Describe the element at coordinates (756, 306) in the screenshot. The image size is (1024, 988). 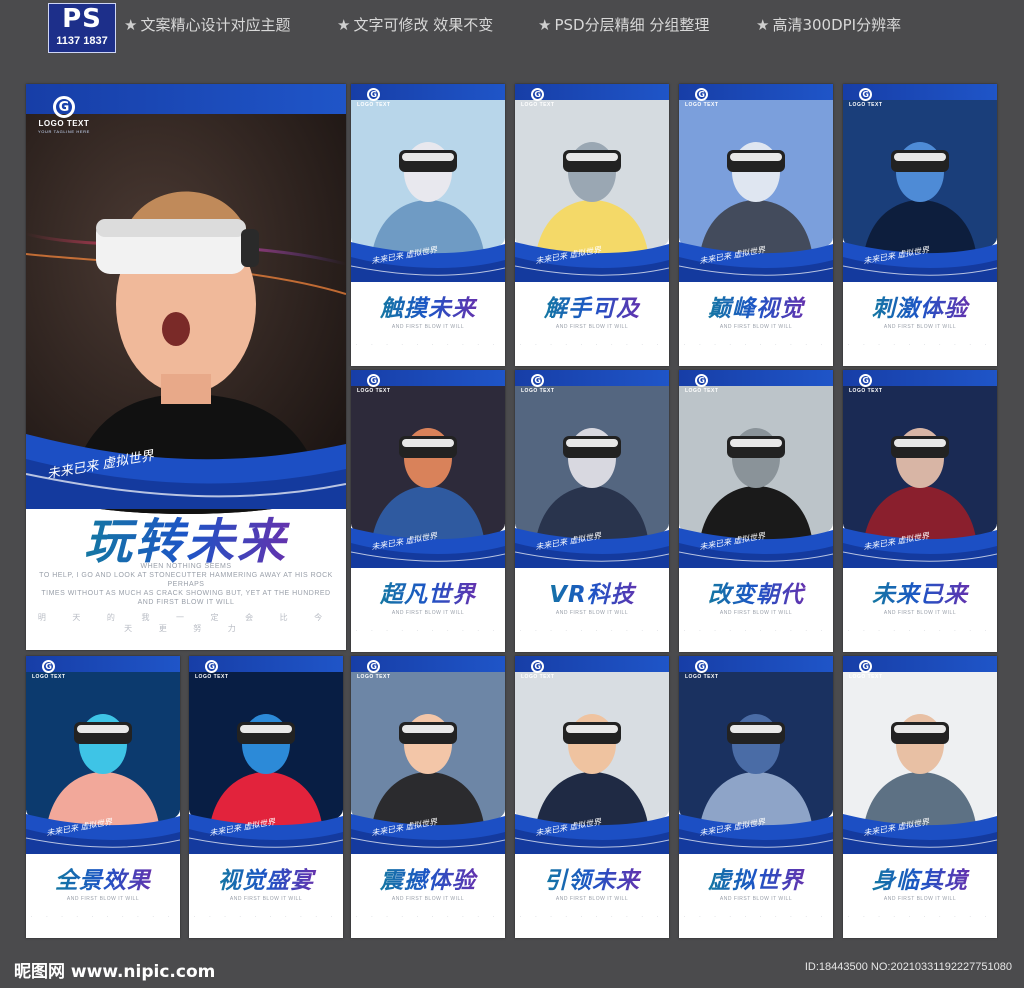
I see `poster-title: 巅峰视觉` at that location.